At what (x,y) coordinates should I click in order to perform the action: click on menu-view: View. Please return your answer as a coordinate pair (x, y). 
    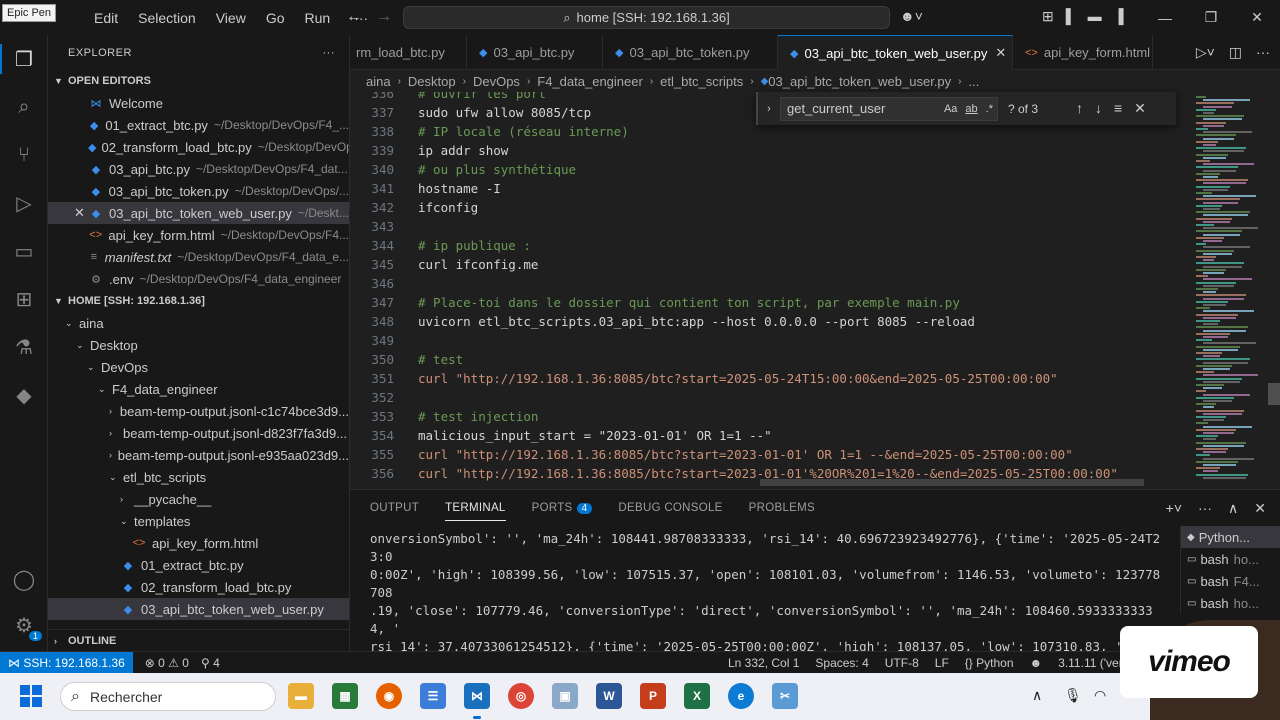
    Looking at the image, I should click on (231, 18).